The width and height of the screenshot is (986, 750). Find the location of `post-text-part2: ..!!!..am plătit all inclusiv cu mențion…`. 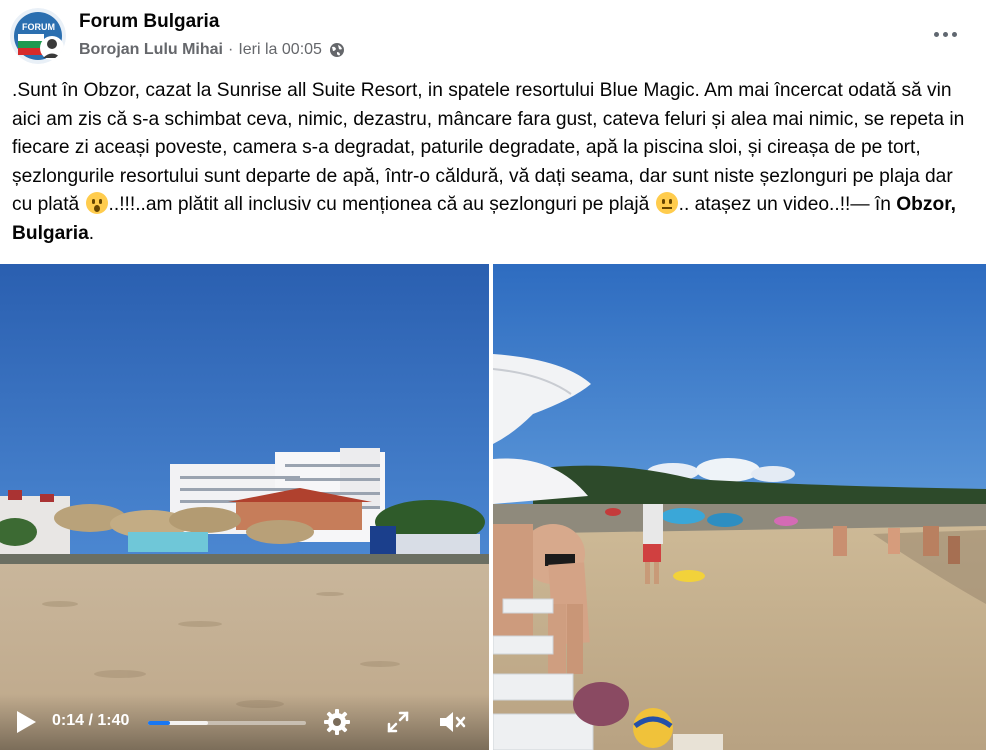

post-text-part2: ..!!!..am plătit all inclusiv cu mențion… is located at coordinates (379, 205).